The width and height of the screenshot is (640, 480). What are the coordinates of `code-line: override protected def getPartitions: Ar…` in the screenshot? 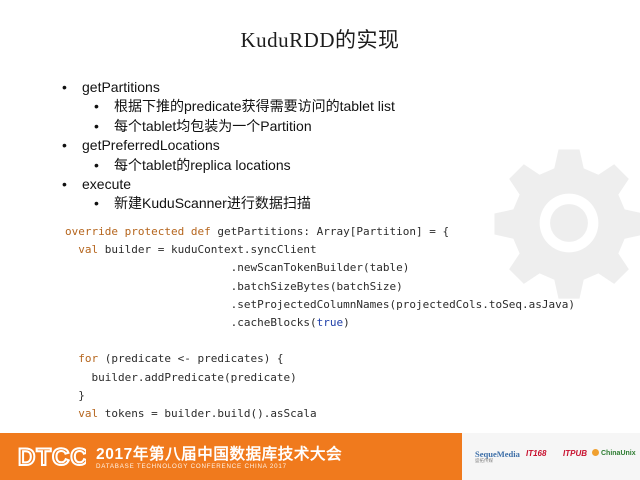 It's located at (325, 232).